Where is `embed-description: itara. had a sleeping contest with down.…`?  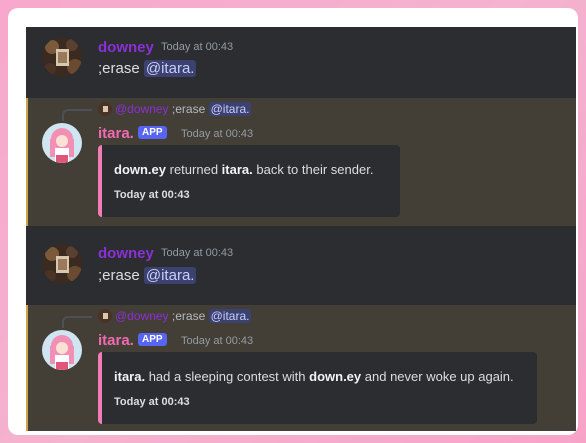
embed-description: itara. had a sleeping contest with down.… is located at coordinates (314, 376).